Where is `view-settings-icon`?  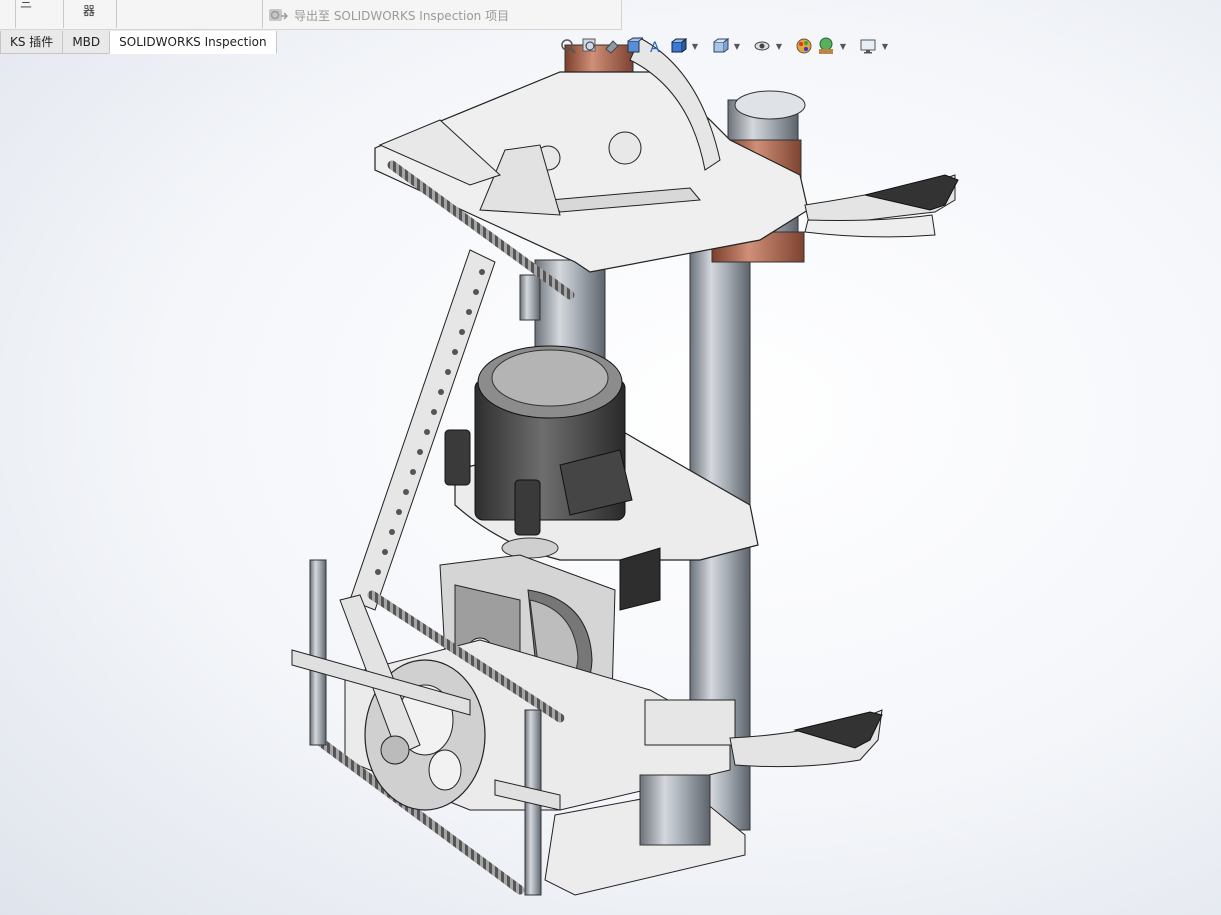 view-settings-icon is located at coordinates (868, 46).